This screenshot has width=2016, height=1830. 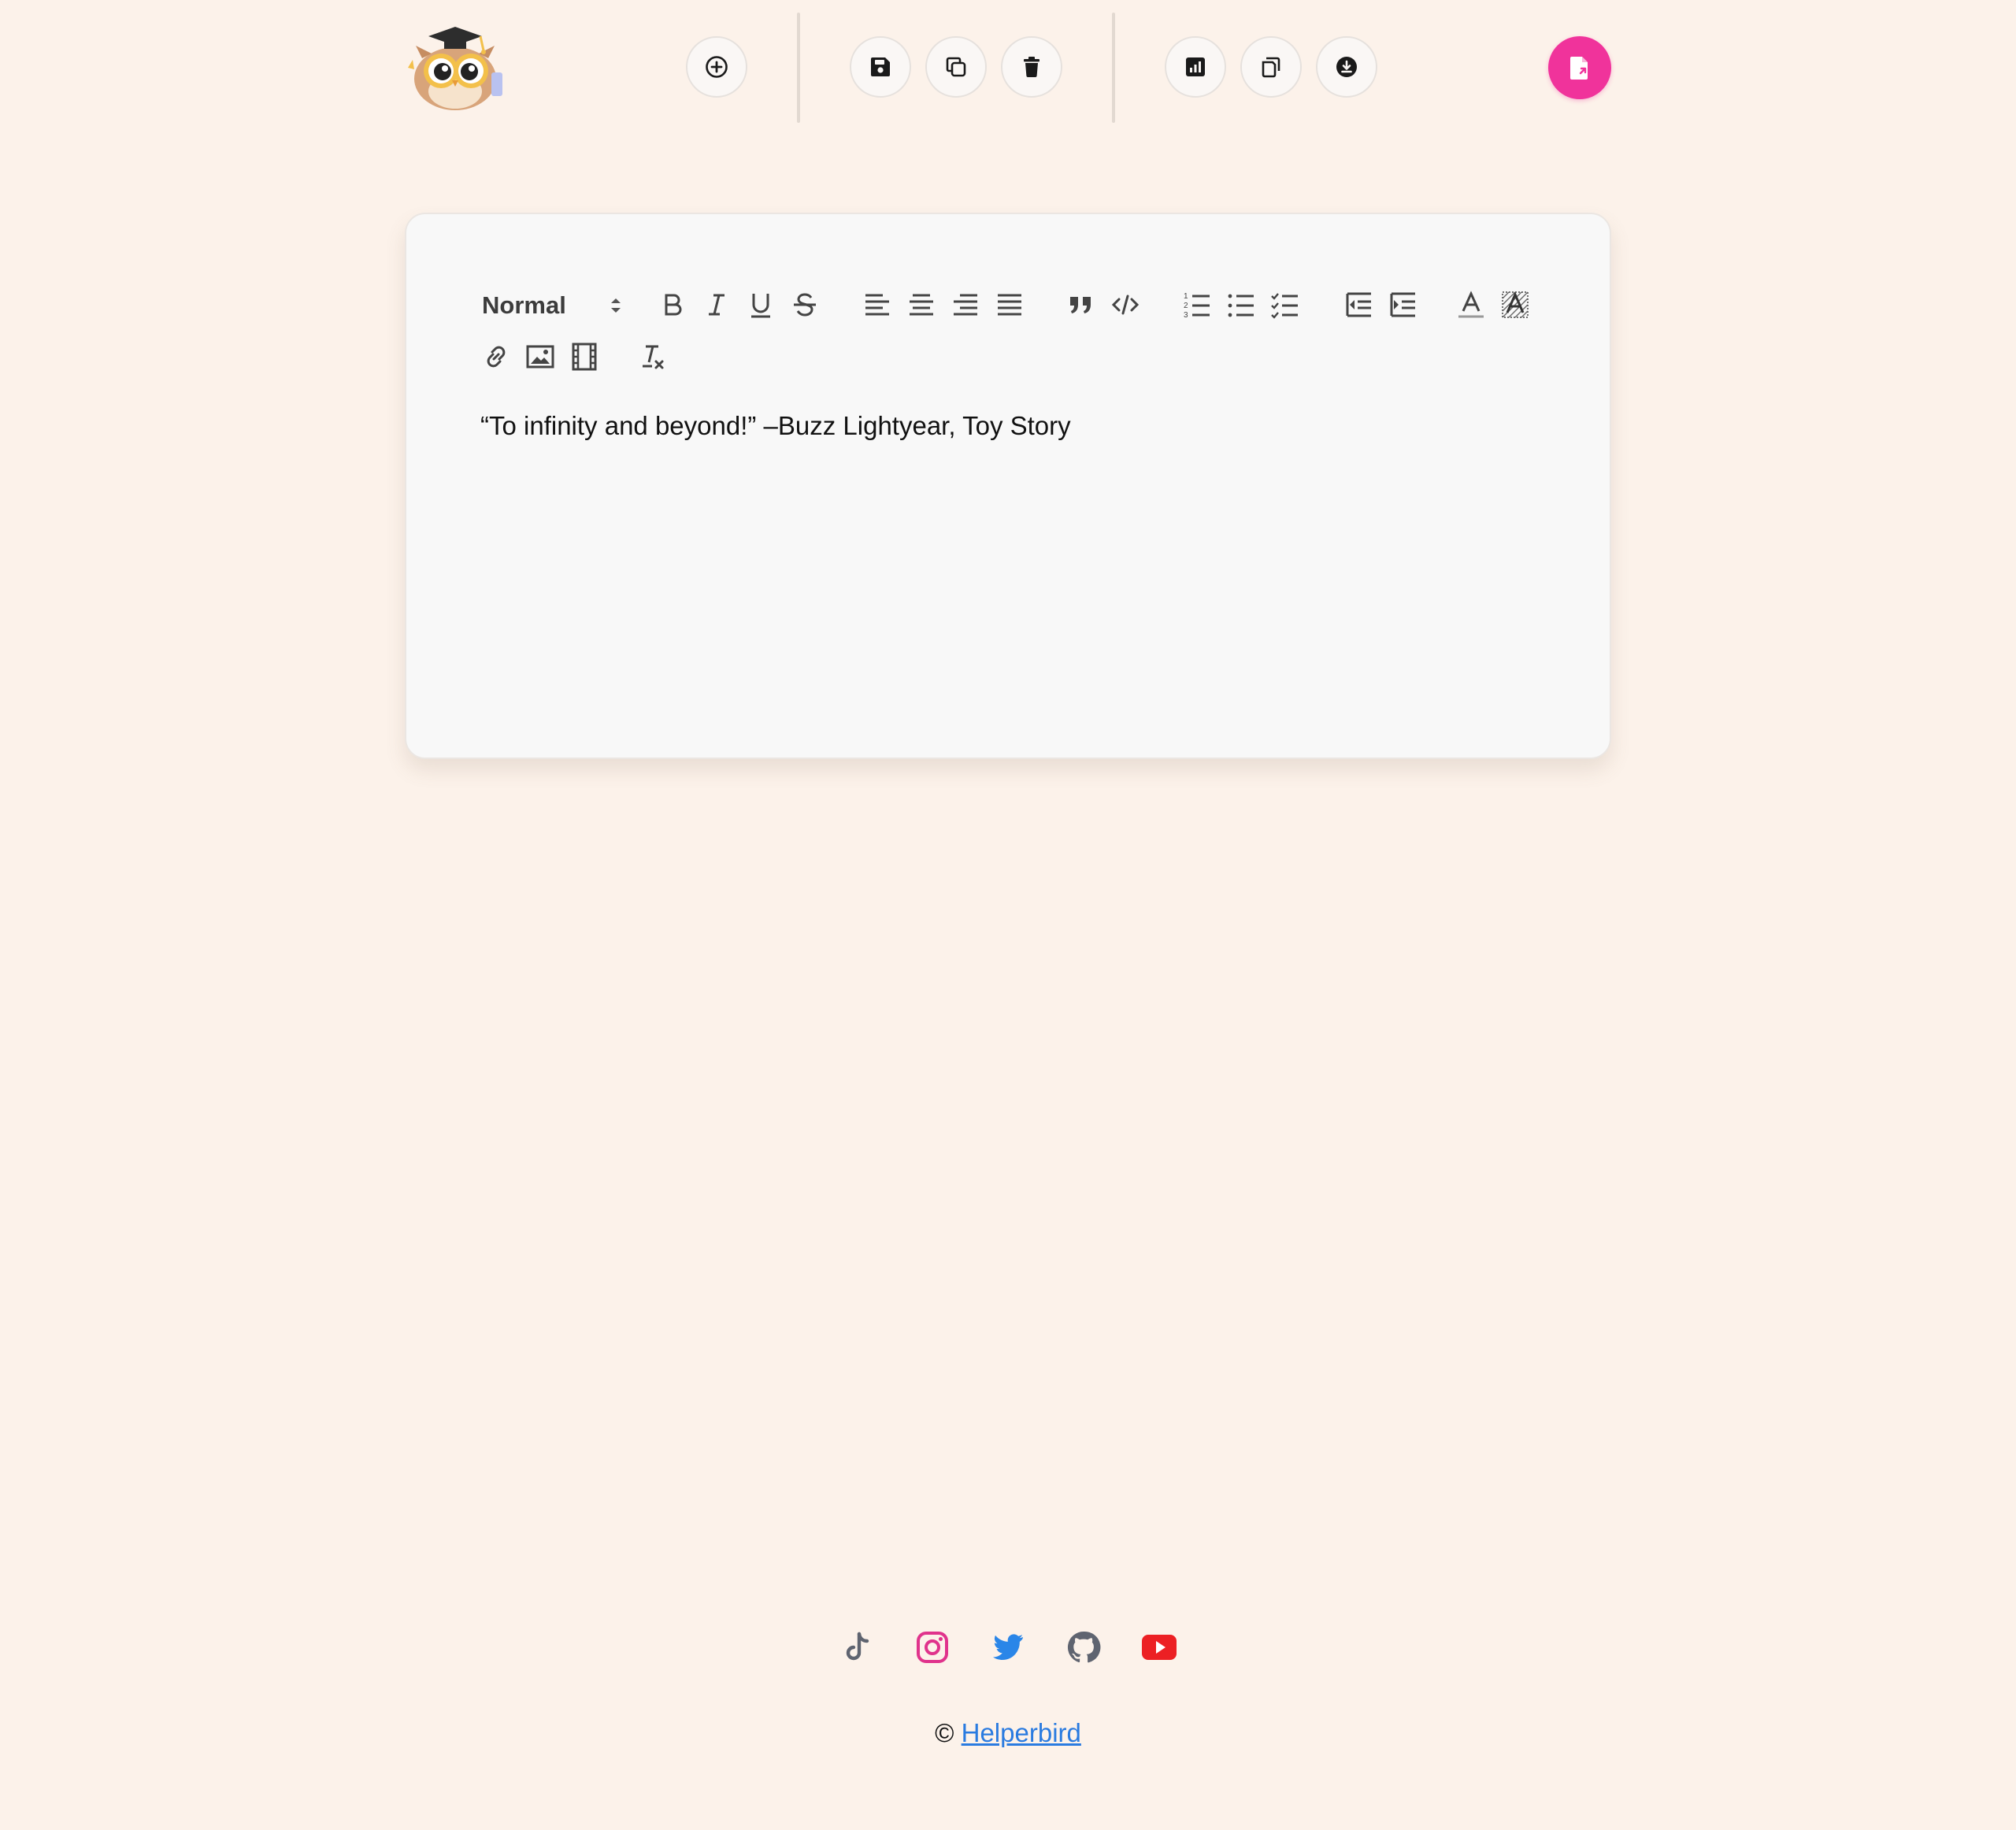 I want to click on format-select: Normal, so click(x=553, y=305).